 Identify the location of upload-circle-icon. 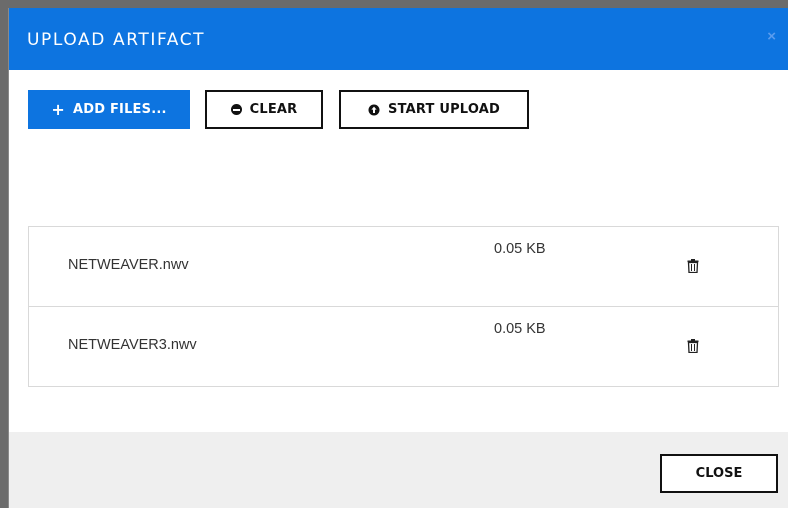
(374, 110).